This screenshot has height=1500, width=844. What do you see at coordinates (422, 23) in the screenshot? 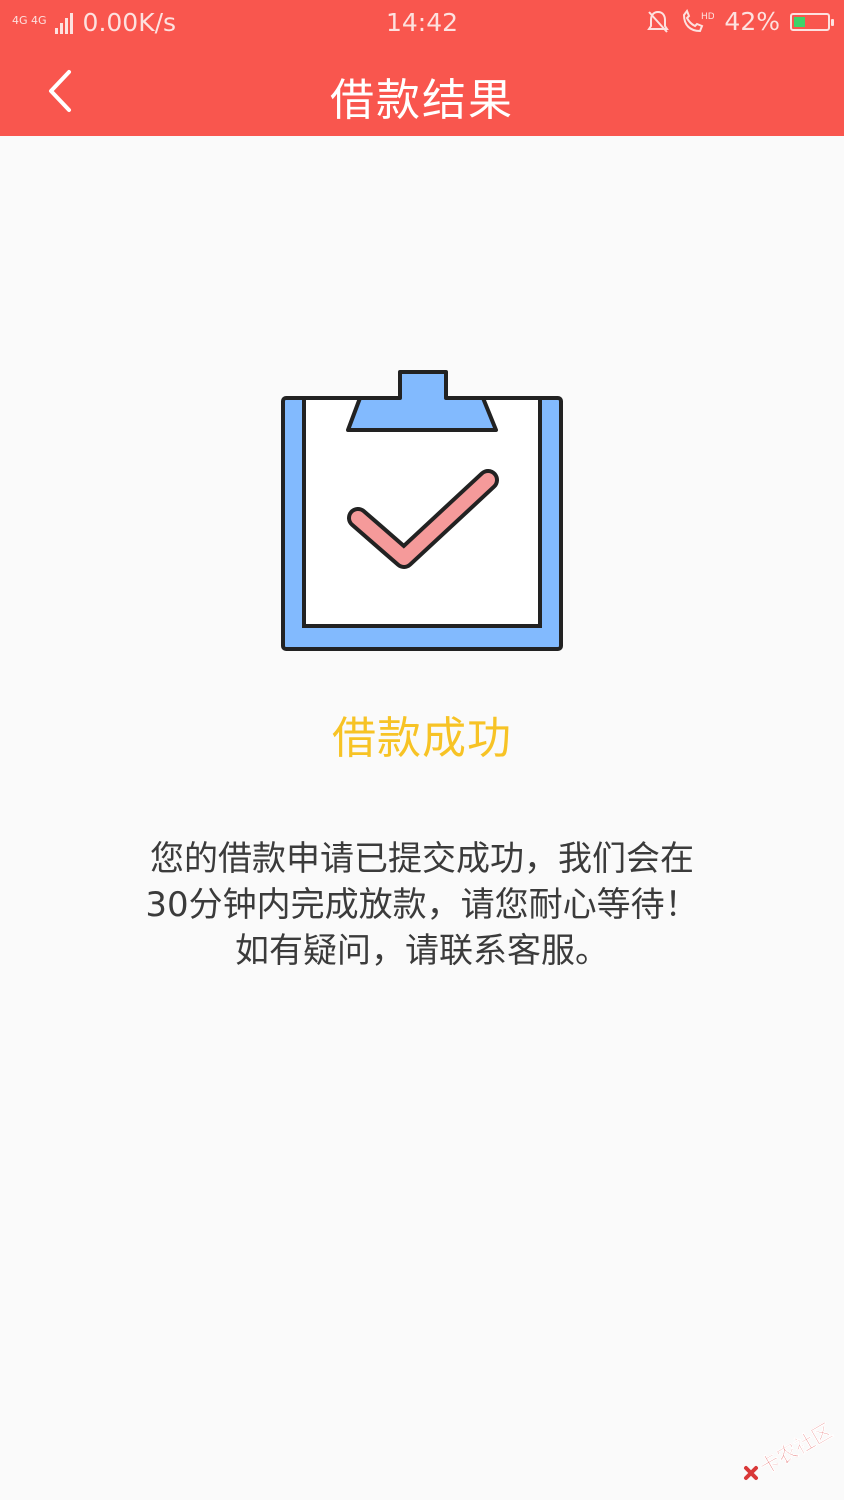
I see `status-bar: 4G 4G 0.00K/s 14:42 HD 42%` at bounding box center [422, 23].